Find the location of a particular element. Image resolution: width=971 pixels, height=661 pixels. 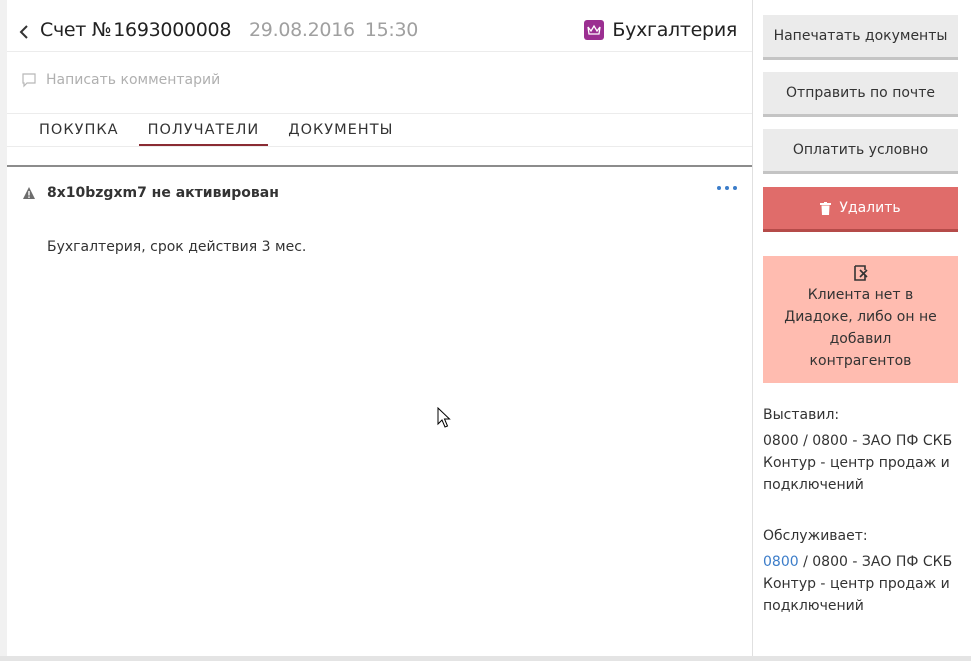

product-label: Бухгалтерия is located at coordinates (660, 30).